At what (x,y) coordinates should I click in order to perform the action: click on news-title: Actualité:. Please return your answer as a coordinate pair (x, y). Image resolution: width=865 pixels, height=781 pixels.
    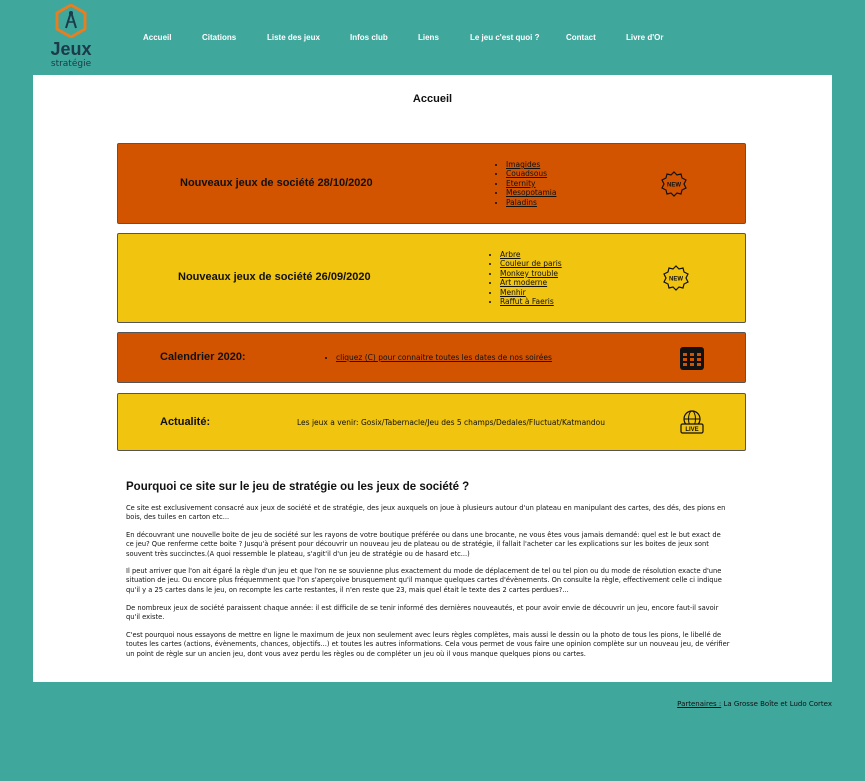
    Looking at the image, I should click on (185, 422).